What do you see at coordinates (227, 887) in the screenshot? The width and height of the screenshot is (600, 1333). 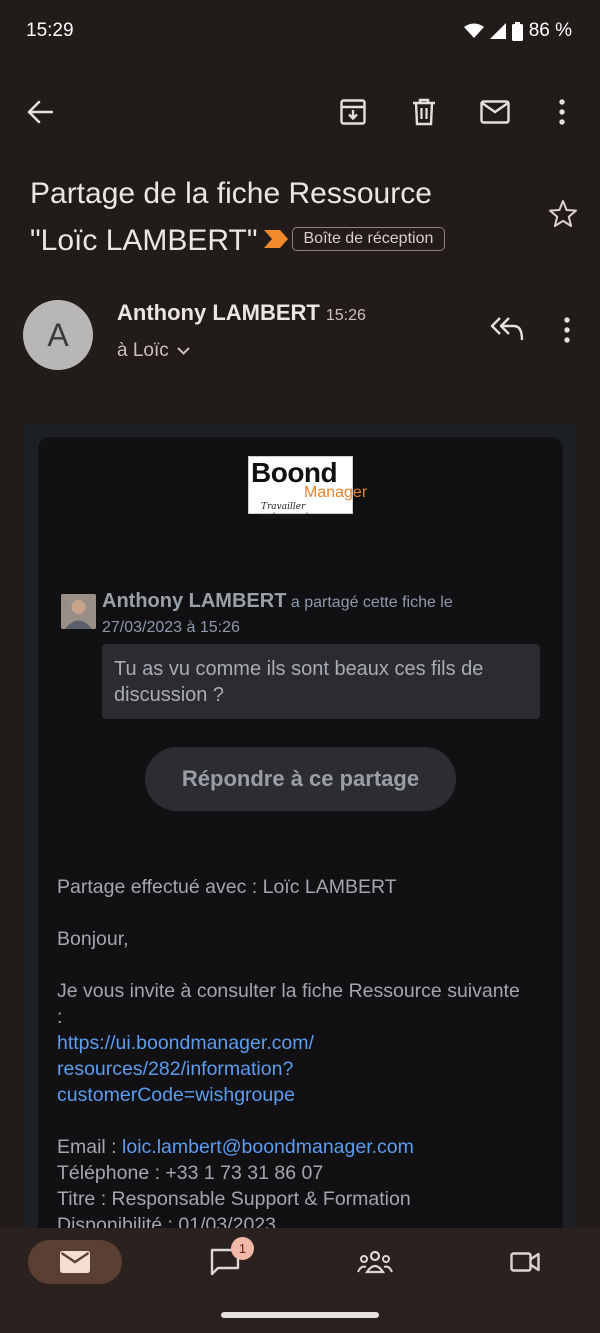 I see `shared-with-text: Partage effectué avec : Loïc LAMBERT` at bounding box center [227, 887].